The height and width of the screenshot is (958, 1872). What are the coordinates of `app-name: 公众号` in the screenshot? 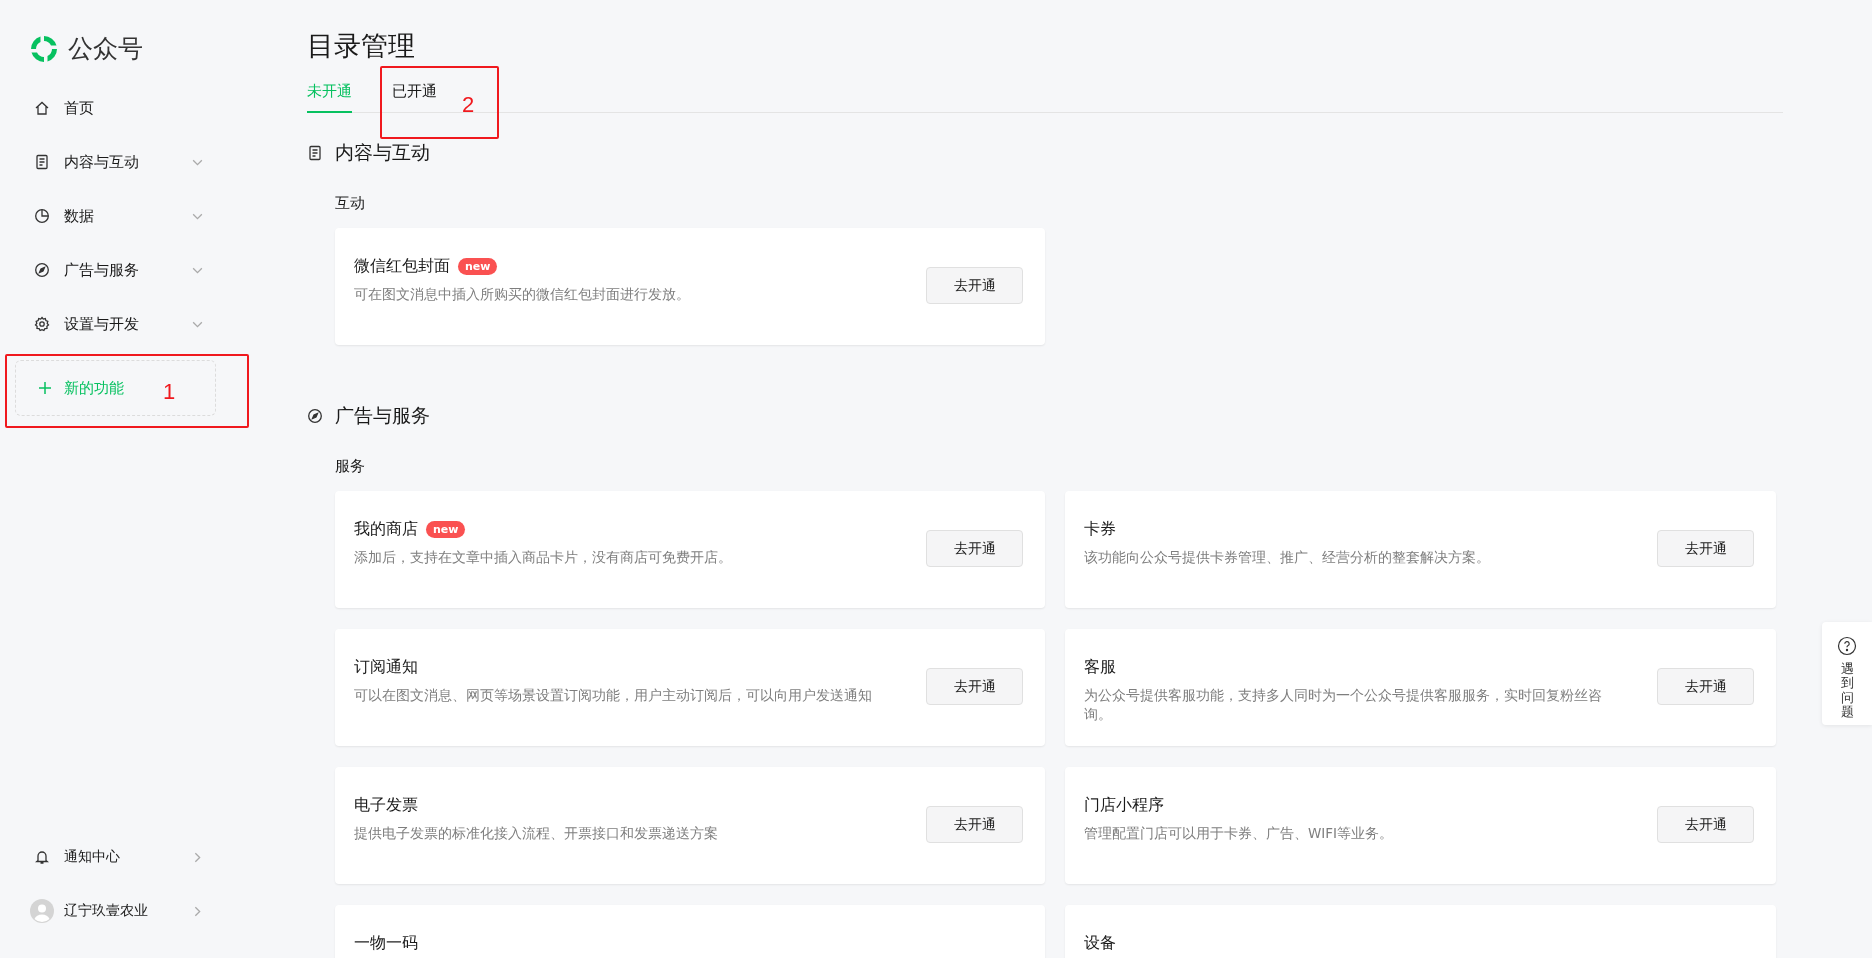 It's located at (105, 49).